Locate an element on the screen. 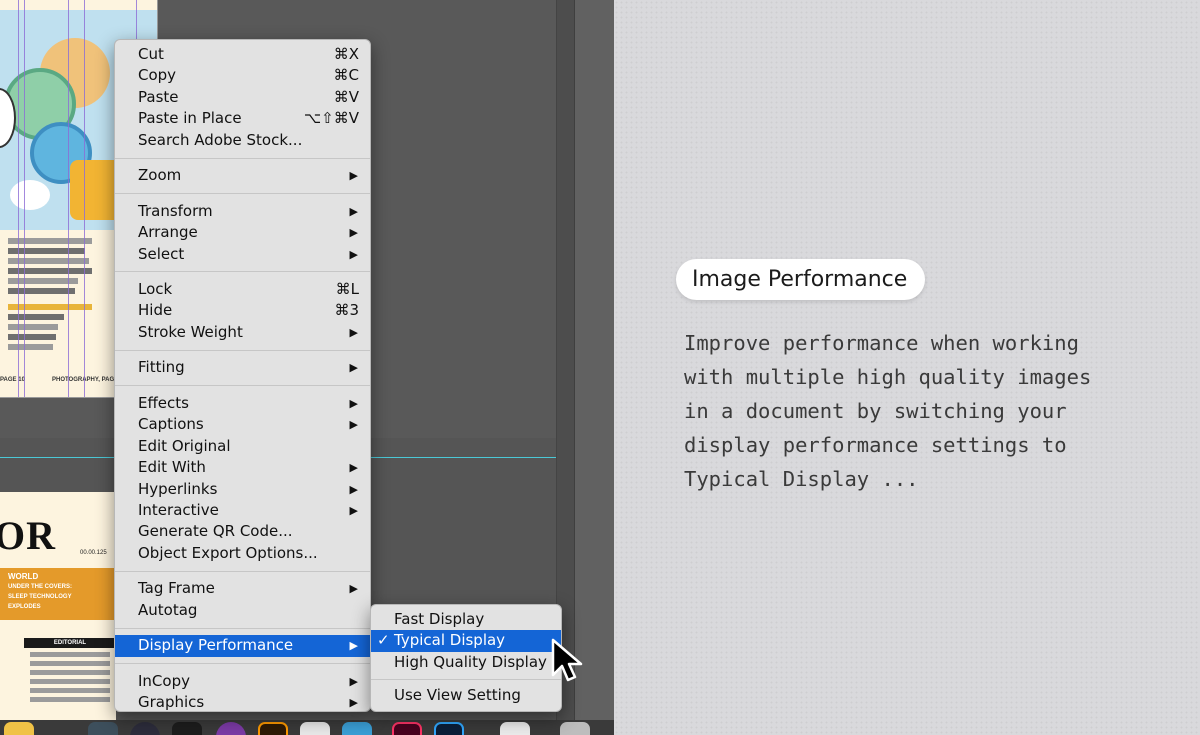 The image size is (1200, 735). menu-item-arrange: Arrange ▶ is located at coordinates (242, 232).